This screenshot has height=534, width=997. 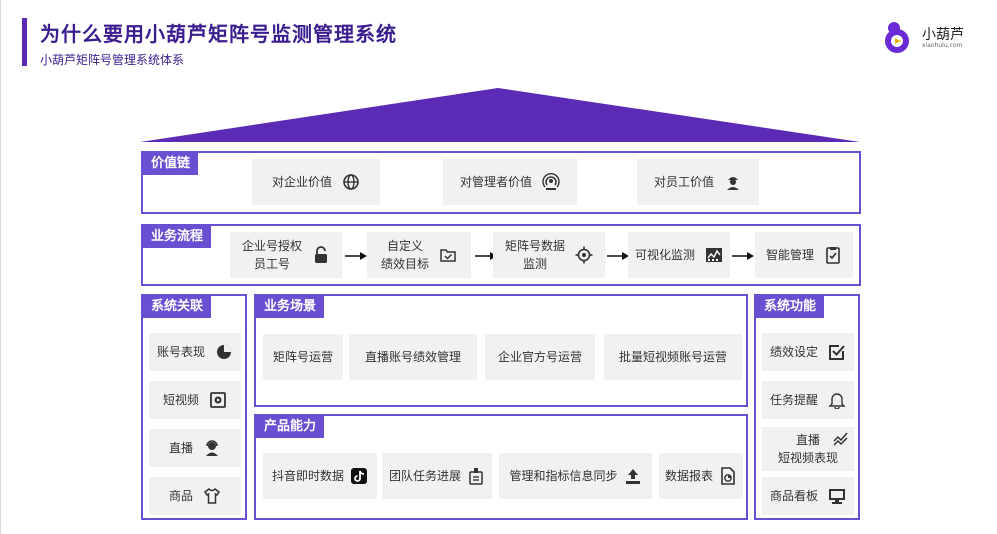 What do you see at coordinates (171, 164) in the screenshot?
I see `value-chain-tag: 价值链` at bounding box center [171, 164].